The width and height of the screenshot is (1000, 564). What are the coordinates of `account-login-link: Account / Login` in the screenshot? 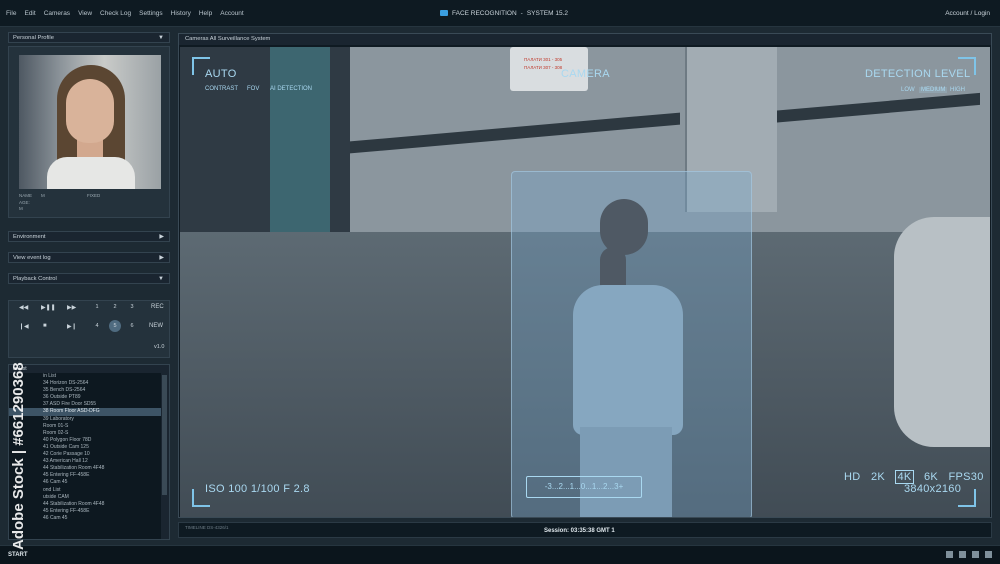 It's located at (967, 13).